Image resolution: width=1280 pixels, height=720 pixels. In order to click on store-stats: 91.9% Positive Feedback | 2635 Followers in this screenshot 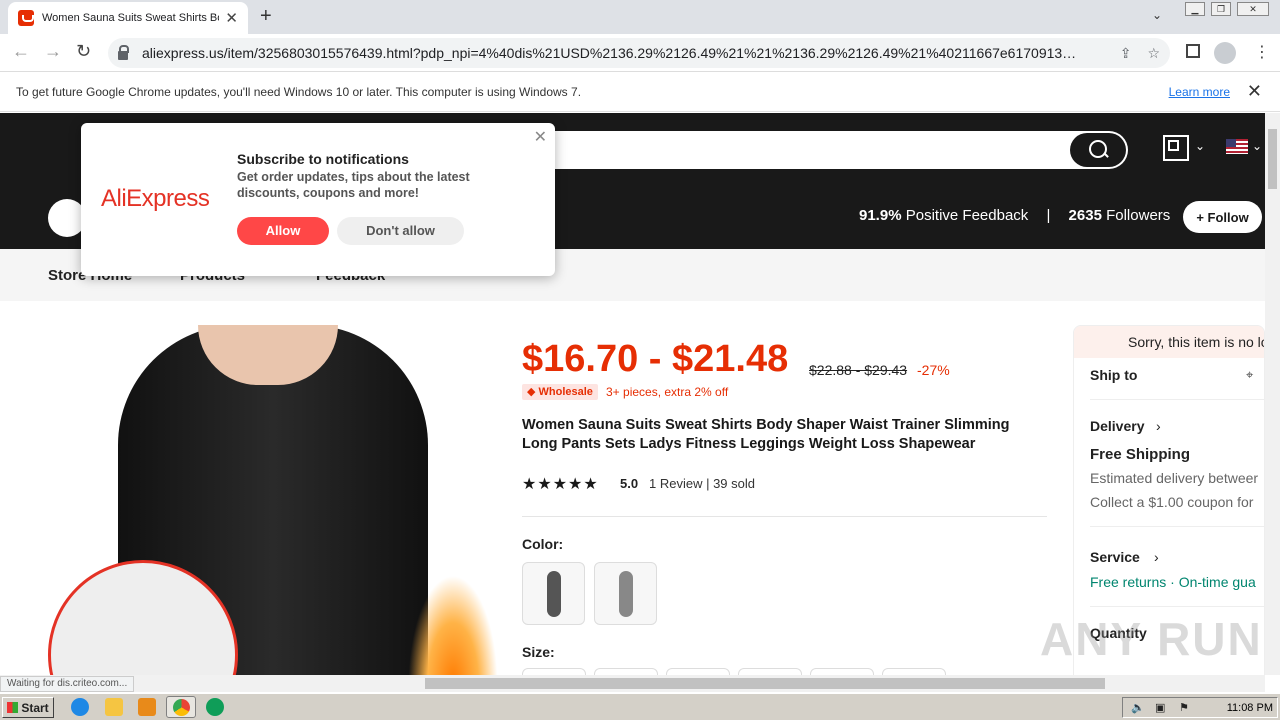, I will do `click(1014, 215)`.